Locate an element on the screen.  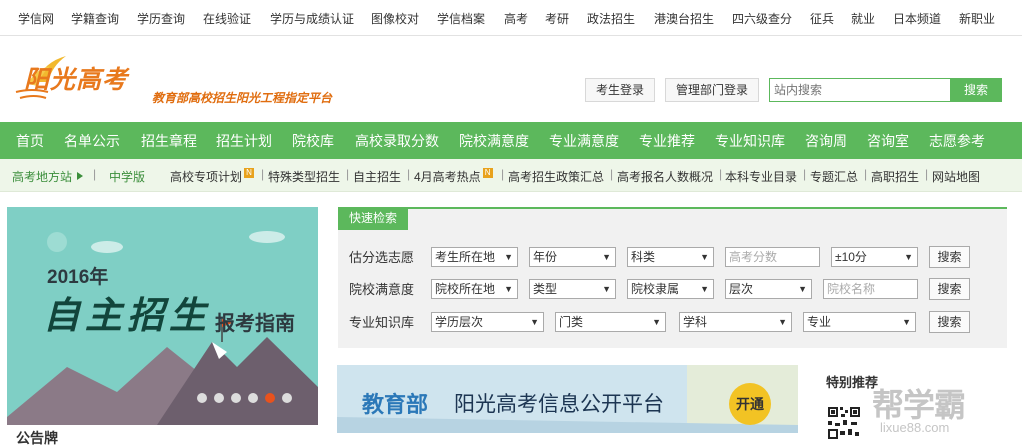
major-search-button: 搜索 is located at coordinates (949, 322).